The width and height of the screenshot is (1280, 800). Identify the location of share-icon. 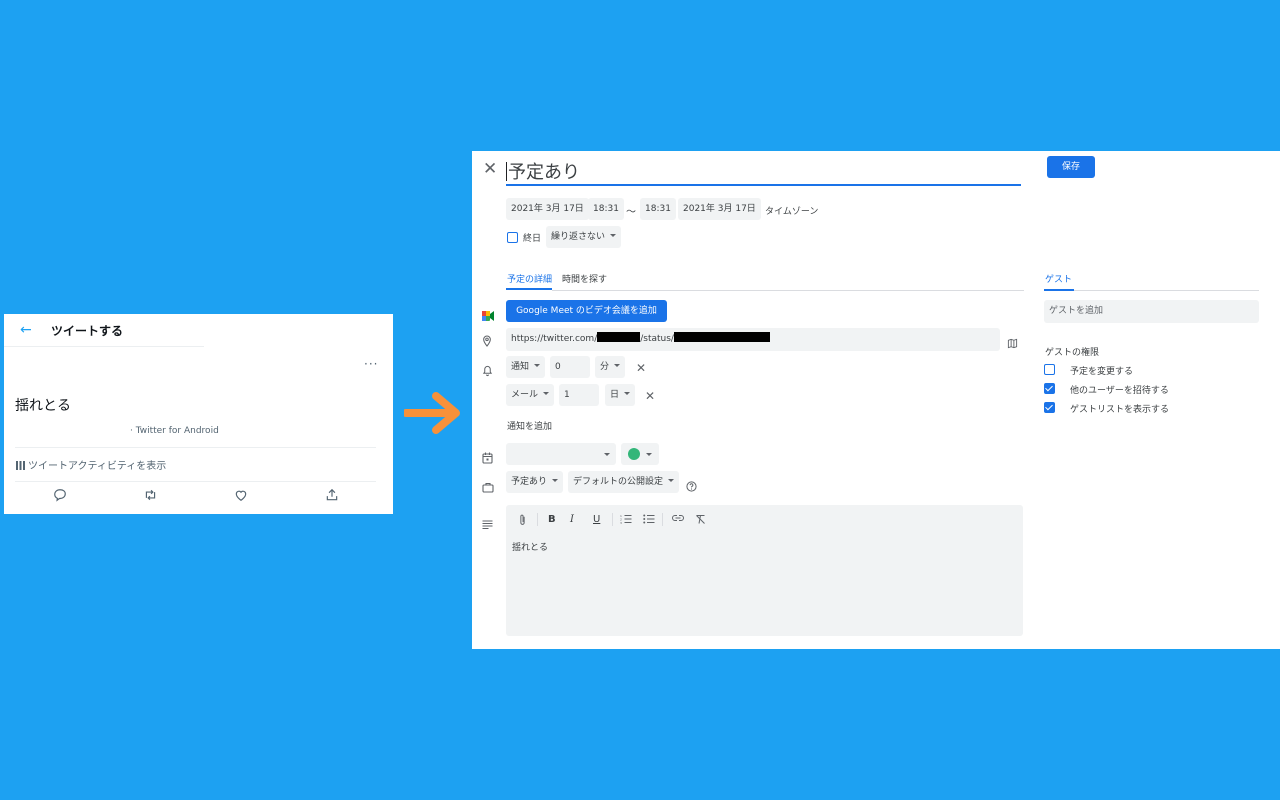
(332, 497).